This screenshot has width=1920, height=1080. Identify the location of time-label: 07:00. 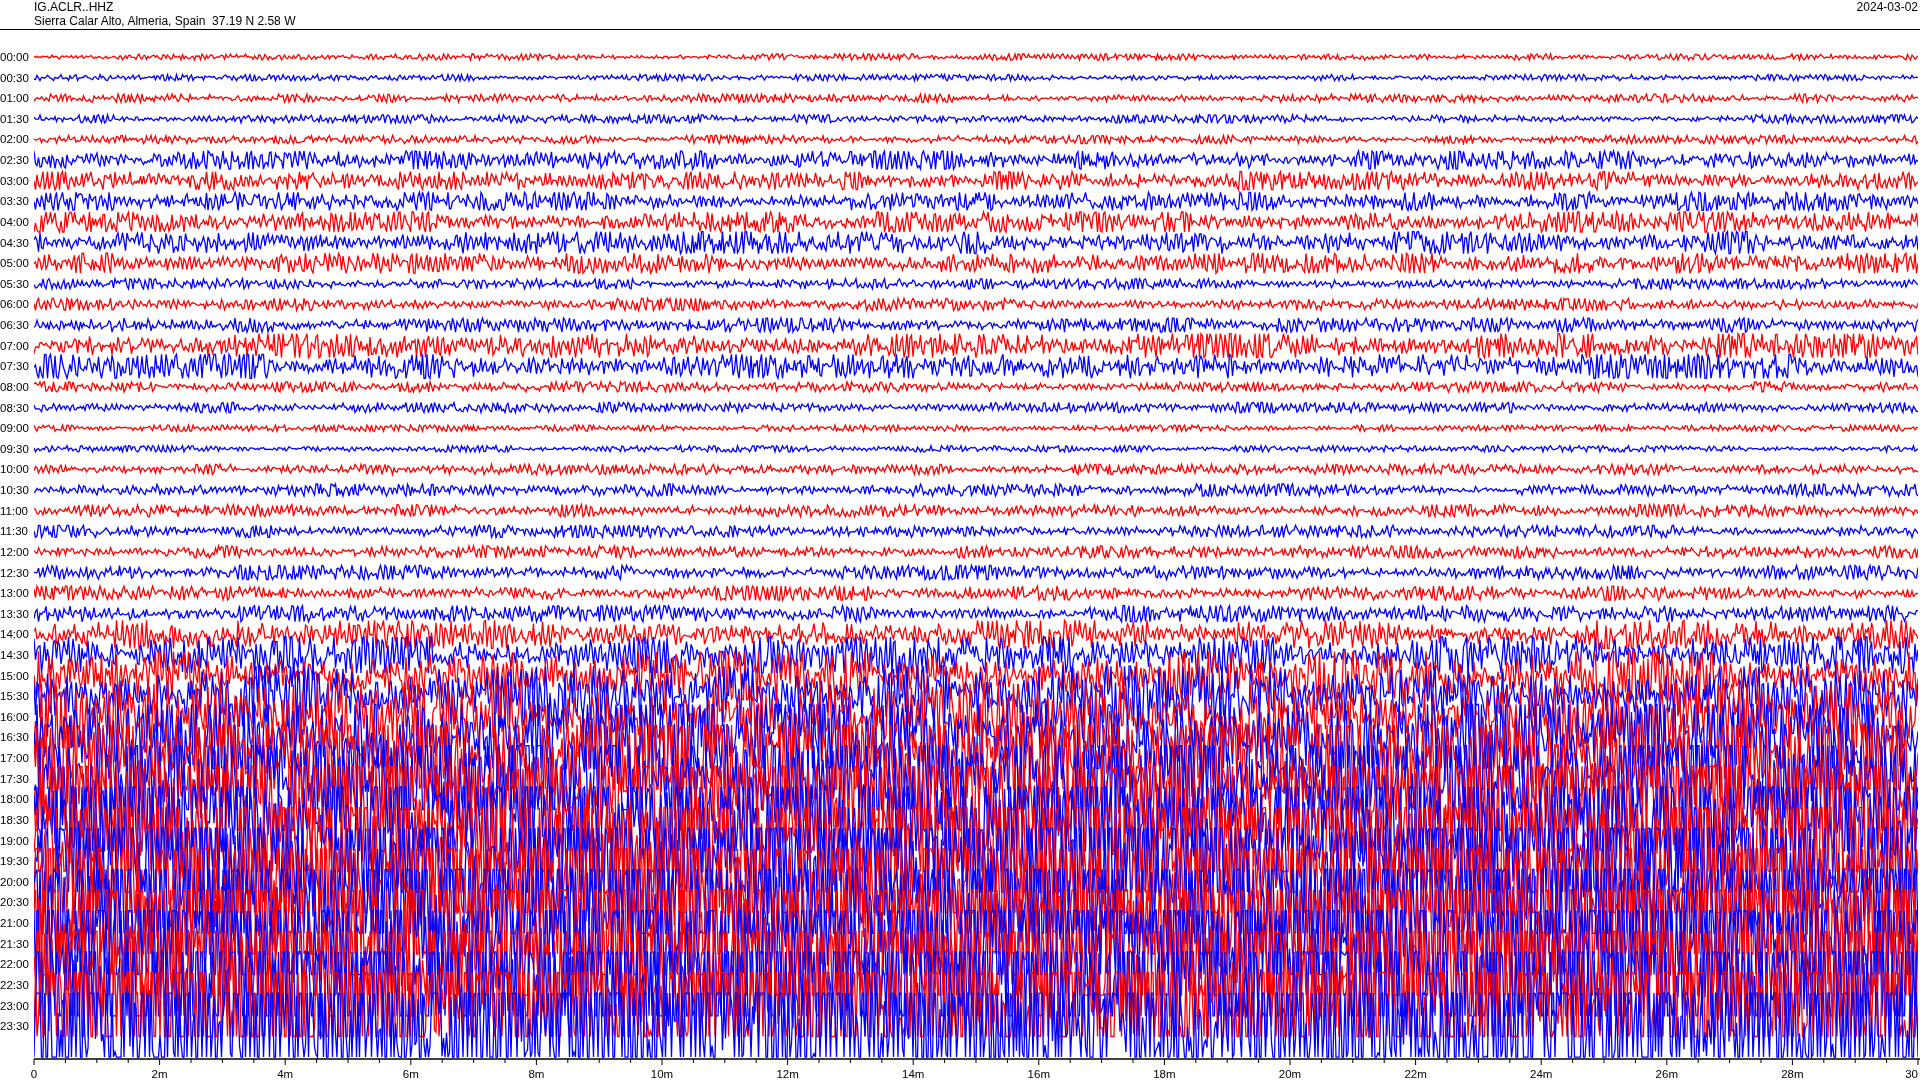
(14, 345).